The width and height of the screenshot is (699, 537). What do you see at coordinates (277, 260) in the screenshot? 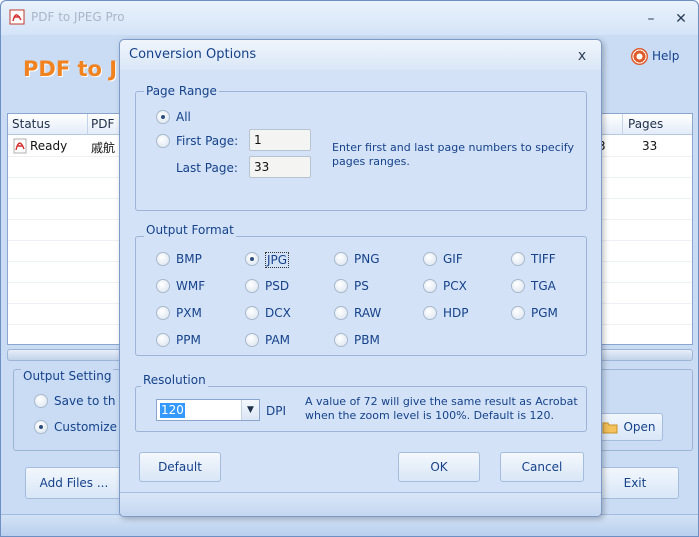
I see `format-label-jpg: JPG` at bounding box center [277, 260].